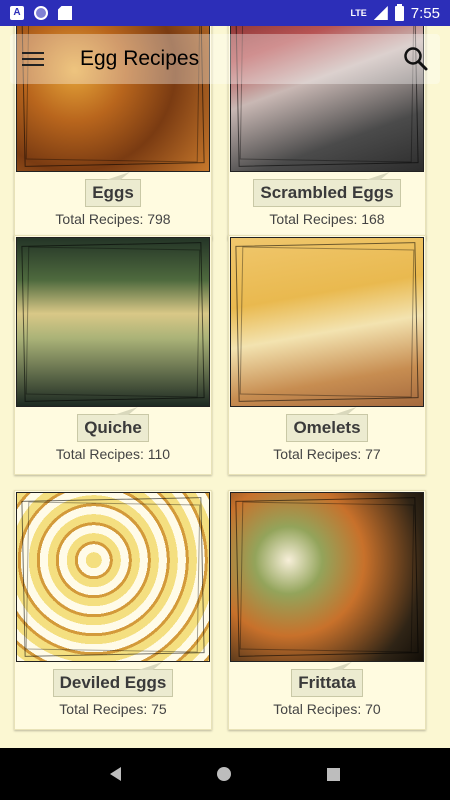  Describe the element at coordinates (425, 13) in the screenshot. I see `clock: 7:55` at that location.